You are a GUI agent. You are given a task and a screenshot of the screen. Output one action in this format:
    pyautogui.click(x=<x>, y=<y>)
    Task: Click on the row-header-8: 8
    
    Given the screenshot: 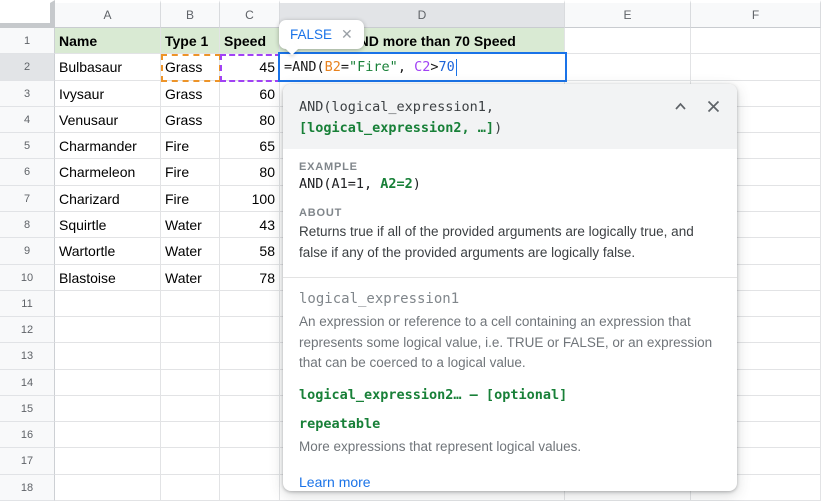 What is the action you would take?
    pyautogui.click(x=27, y=225)
    